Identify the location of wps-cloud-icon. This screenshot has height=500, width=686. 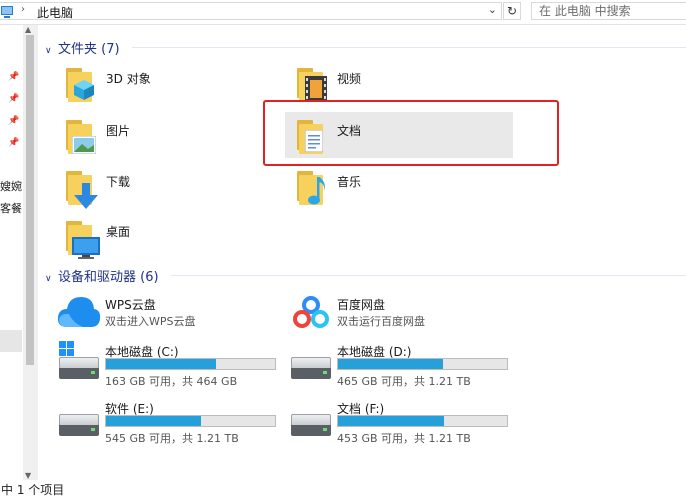
(79, 312).